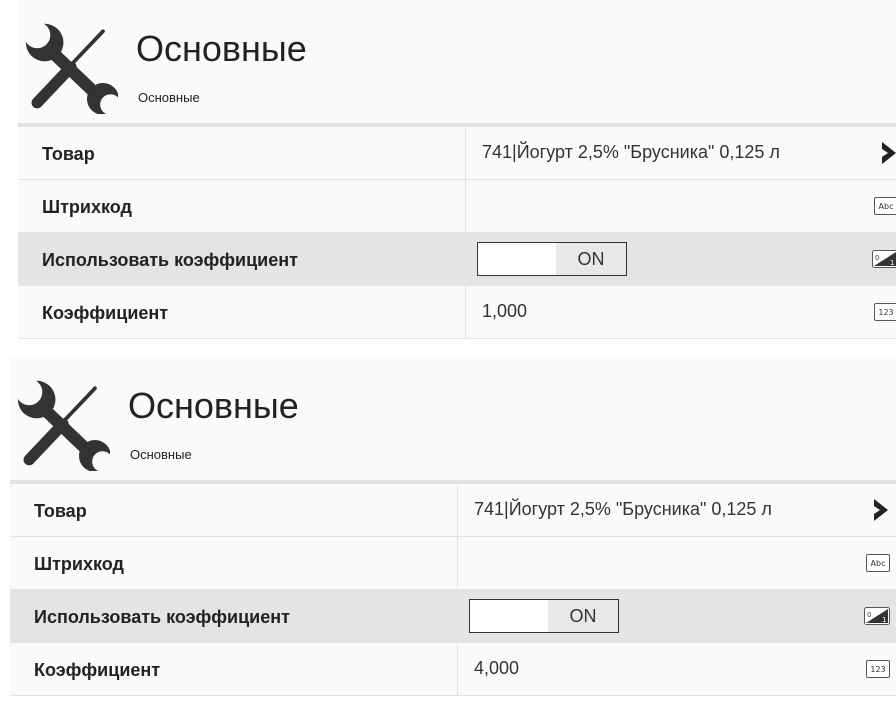 Image resolution: width=896 pixels, height=708 pixels. I want to click on row-coefficient: Коэффициент 1,000 123, so click(457, 312).